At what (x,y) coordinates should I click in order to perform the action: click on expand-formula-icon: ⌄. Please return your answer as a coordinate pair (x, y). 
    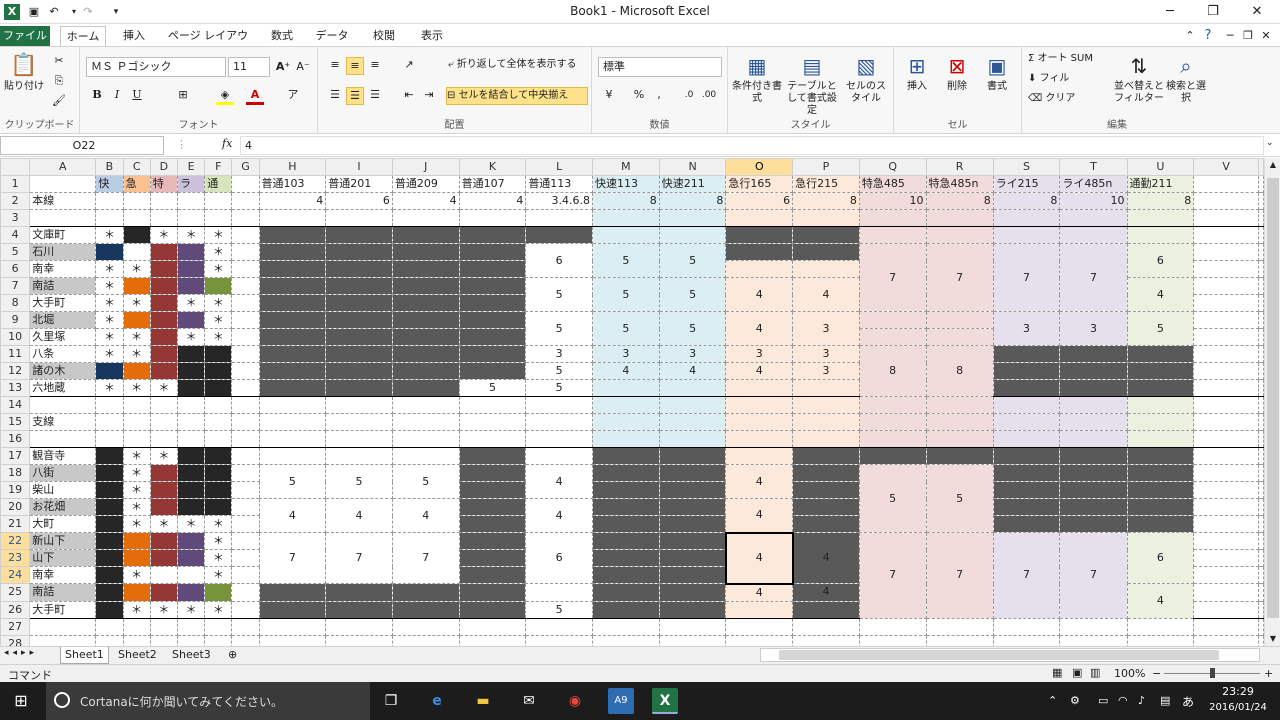
    Looking at the image, I should click on (1270, 143).